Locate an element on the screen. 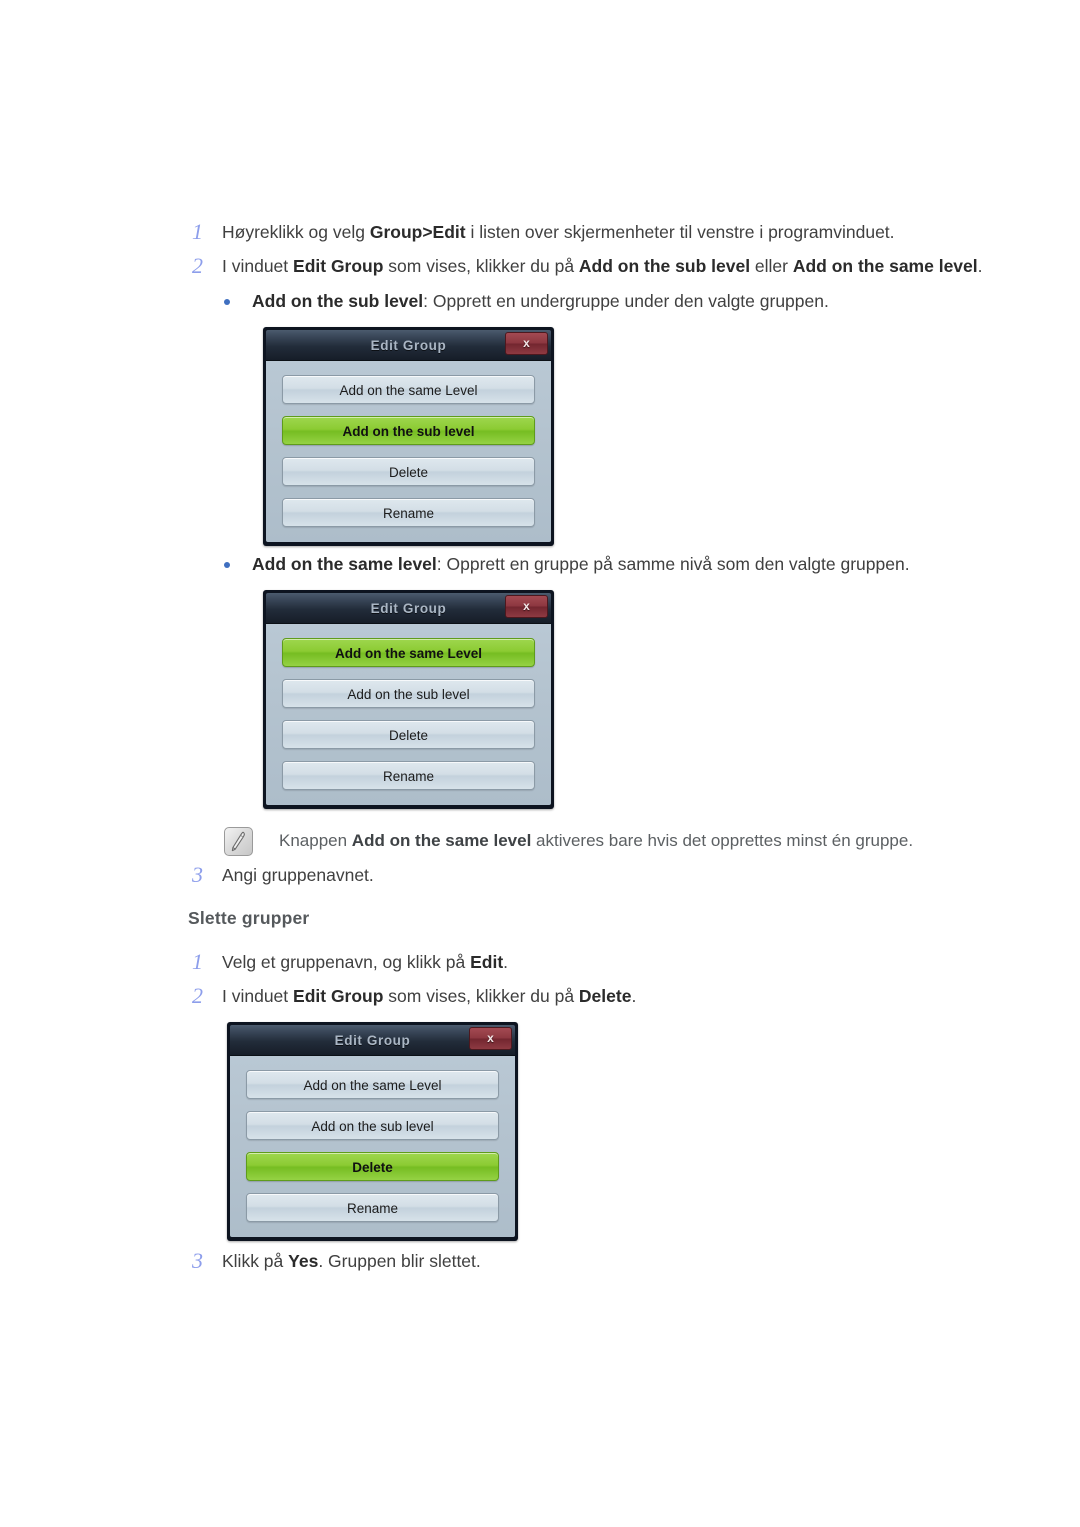  step-text: Klikk på Yes. Gruppen blir slettet. is located at coordinates (351, 1261).